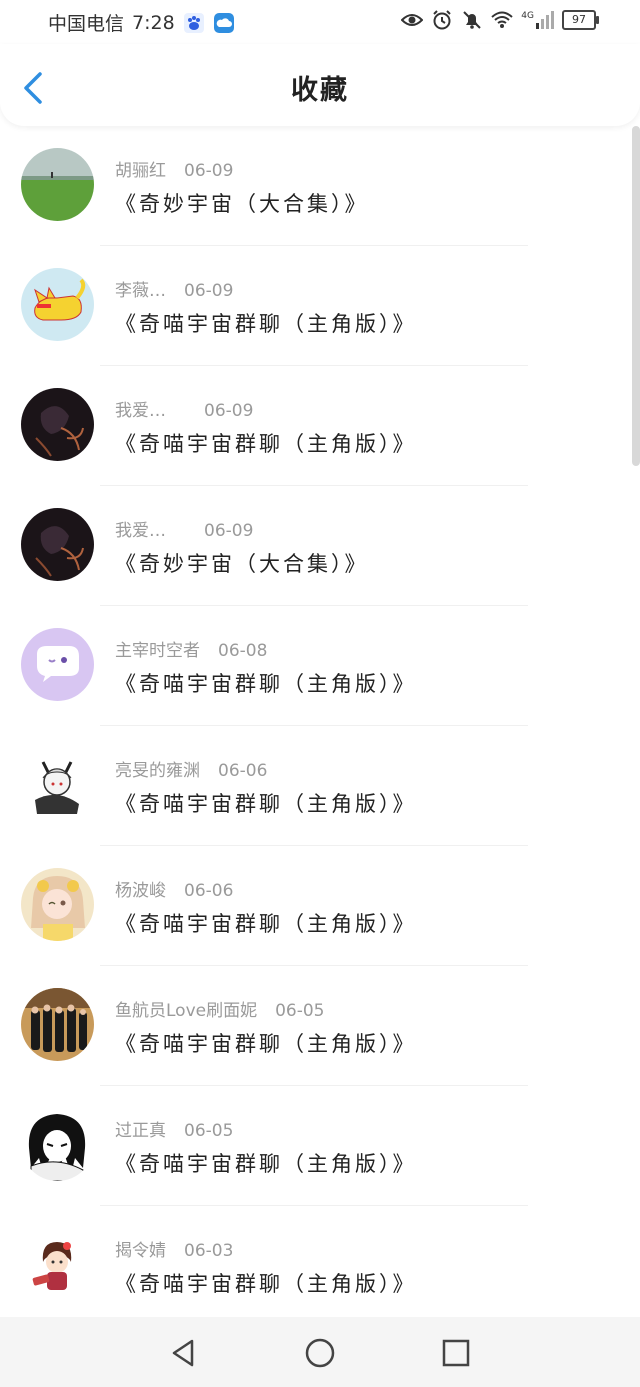 This screenshot has width=640, height=1387. What do you see at coordinates (442, 20) in the screenshot?
I see `alarm-icon` at bounding box center [442, 20].